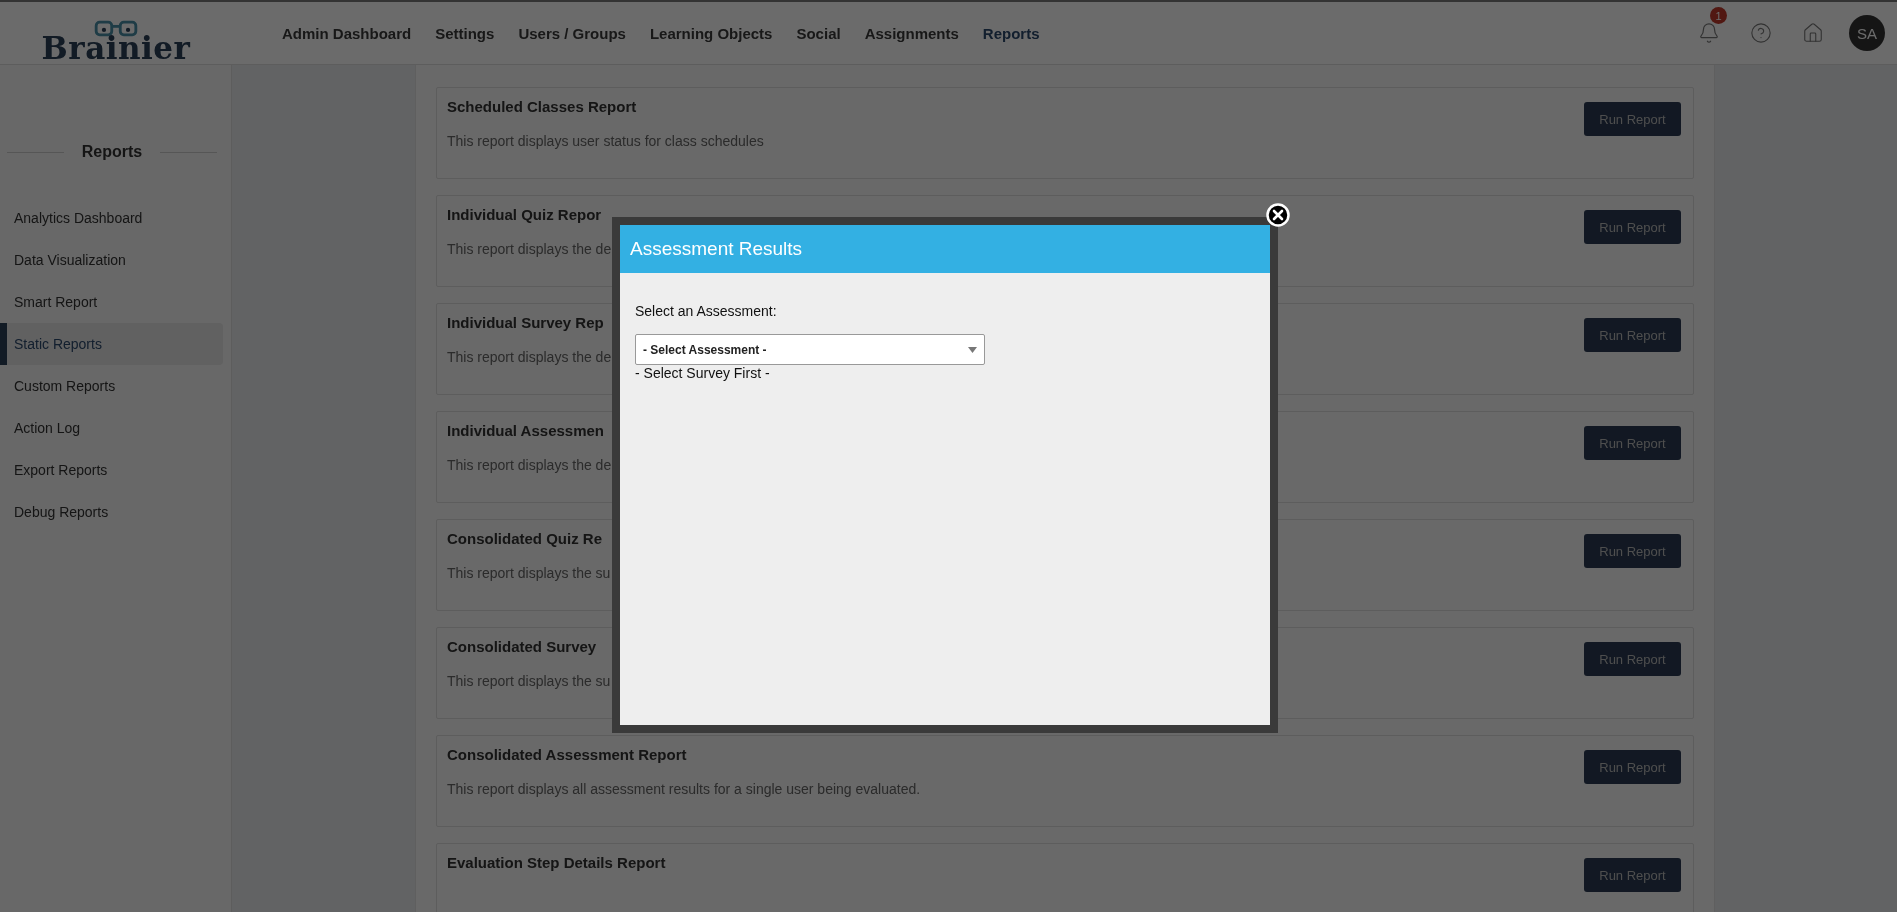 This screenshot has height=912, width=1897. Describe the element at coordinates (111, 512) in the screenshot. I see `sidebar-item: Debug Reports` at that location.